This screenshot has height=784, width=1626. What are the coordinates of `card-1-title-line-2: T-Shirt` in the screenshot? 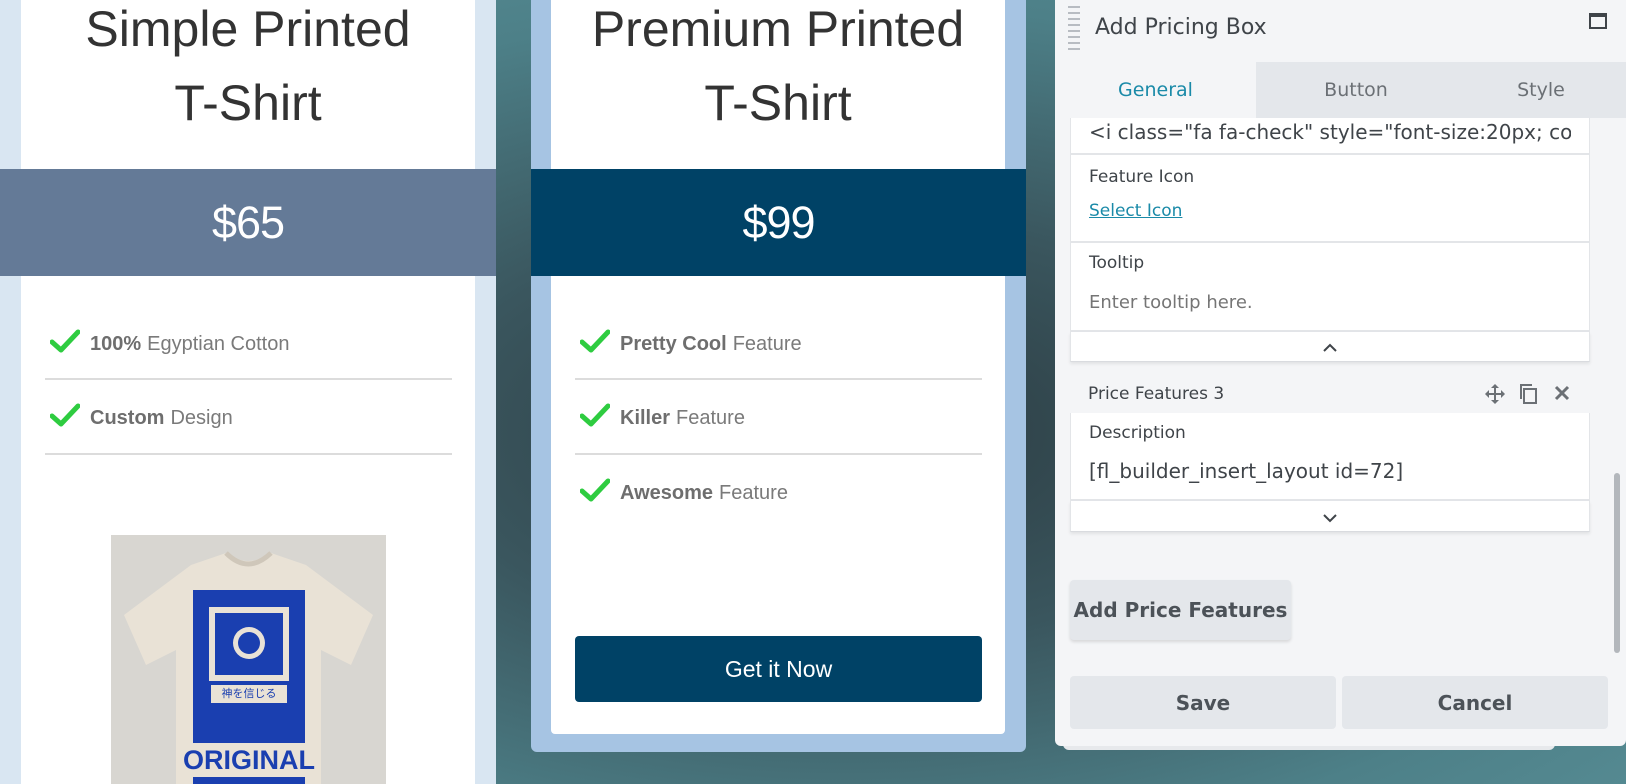 It's located at (248, 103).